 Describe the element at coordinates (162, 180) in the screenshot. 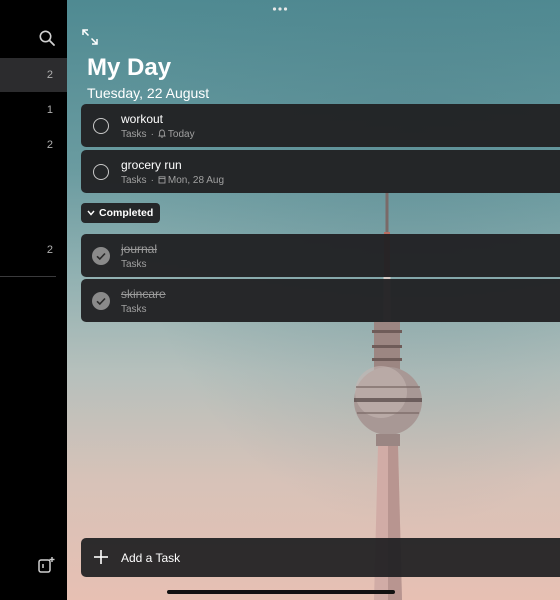

I see `calendar-icon` at that location.